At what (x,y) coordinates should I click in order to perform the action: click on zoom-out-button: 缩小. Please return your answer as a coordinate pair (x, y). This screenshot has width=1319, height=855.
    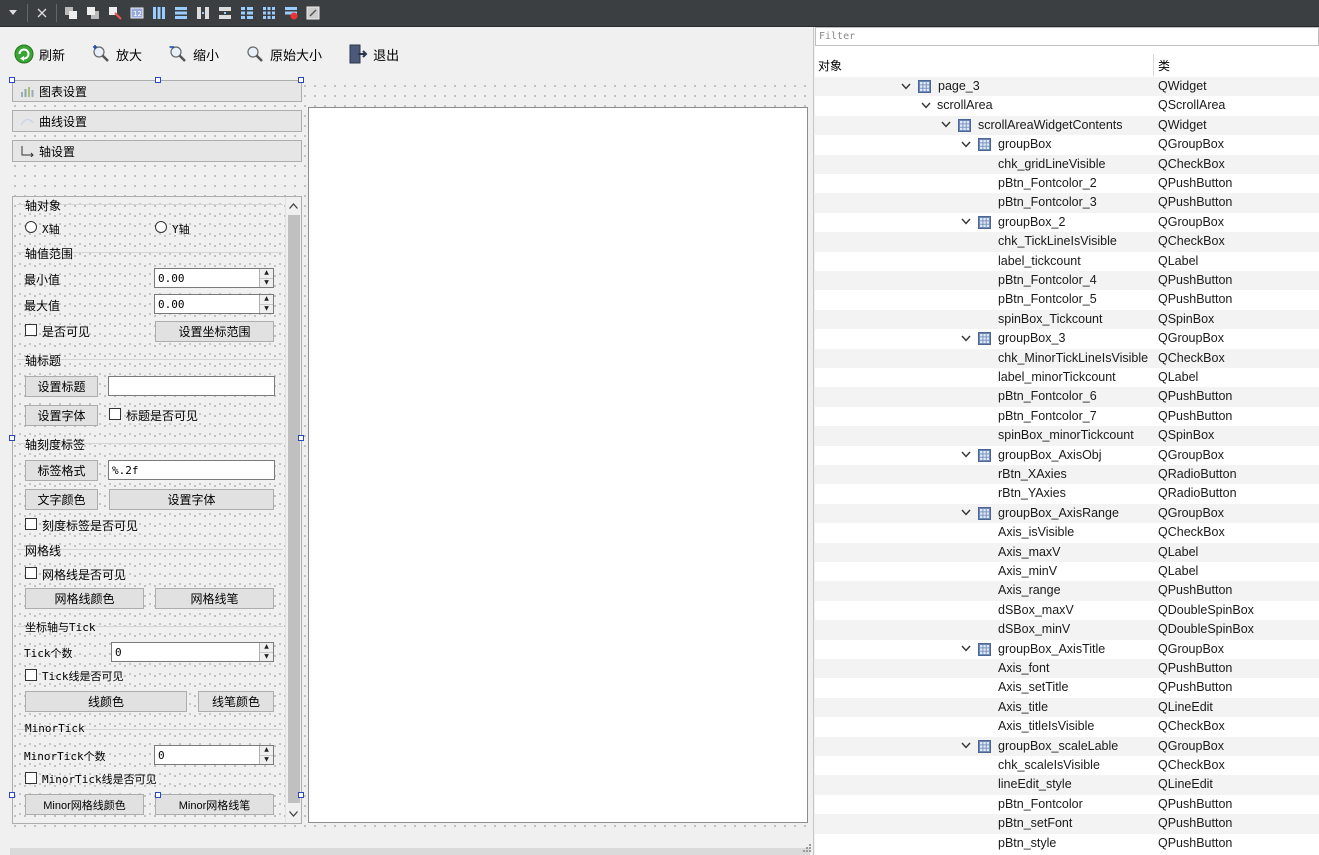
    Looking at the image, I should click on (193, 54).